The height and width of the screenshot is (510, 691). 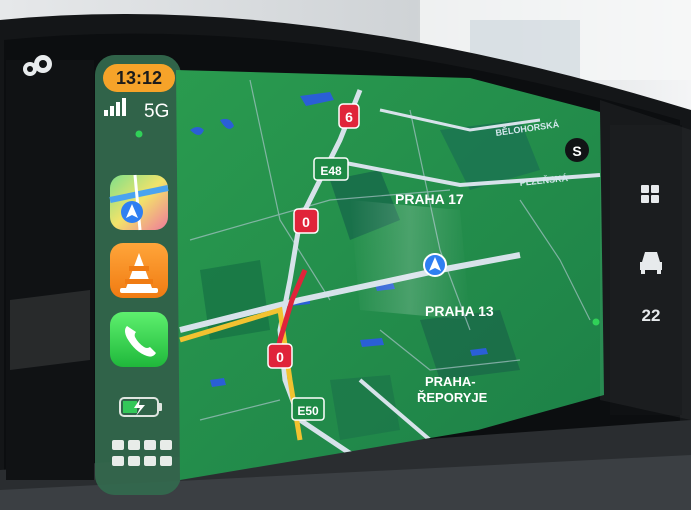 What do you see at coordinates (596, 322) in the screenshot?
I see `status-dot` at bounding box center [596, 322].